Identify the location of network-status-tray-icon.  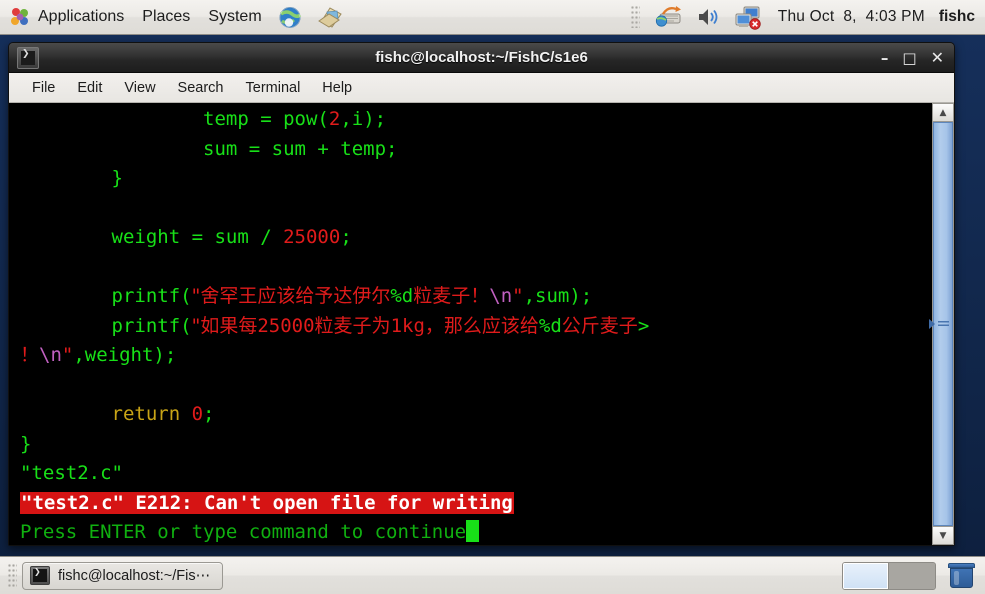
(748, 17).